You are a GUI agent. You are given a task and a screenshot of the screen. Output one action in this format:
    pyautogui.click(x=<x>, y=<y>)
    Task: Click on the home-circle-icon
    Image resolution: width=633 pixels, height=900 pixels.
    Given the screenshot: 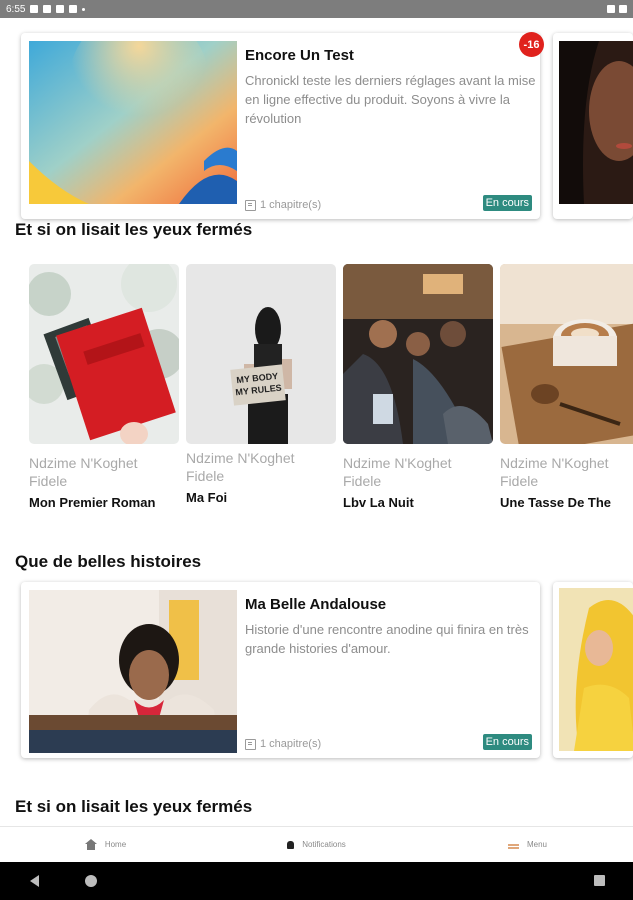 What is the action you would take?
    pyautogui.click(x=91, y=881)
    